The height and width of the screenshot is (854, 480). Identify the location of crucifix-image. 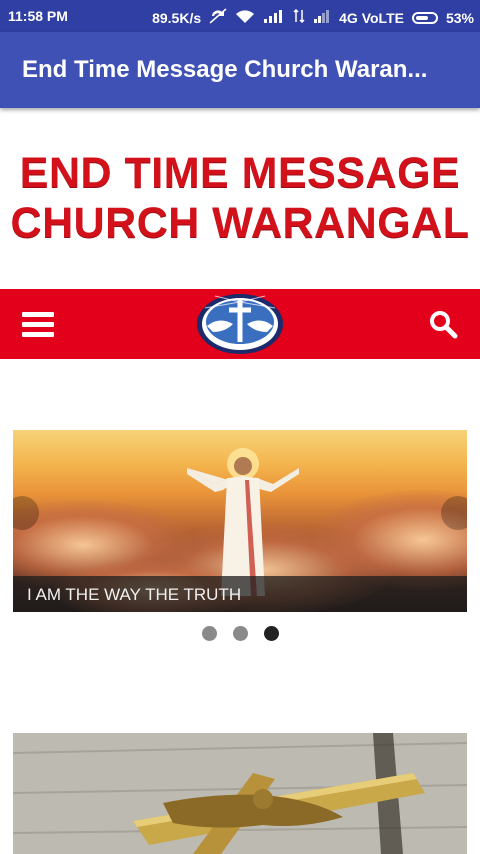
(240, 793).